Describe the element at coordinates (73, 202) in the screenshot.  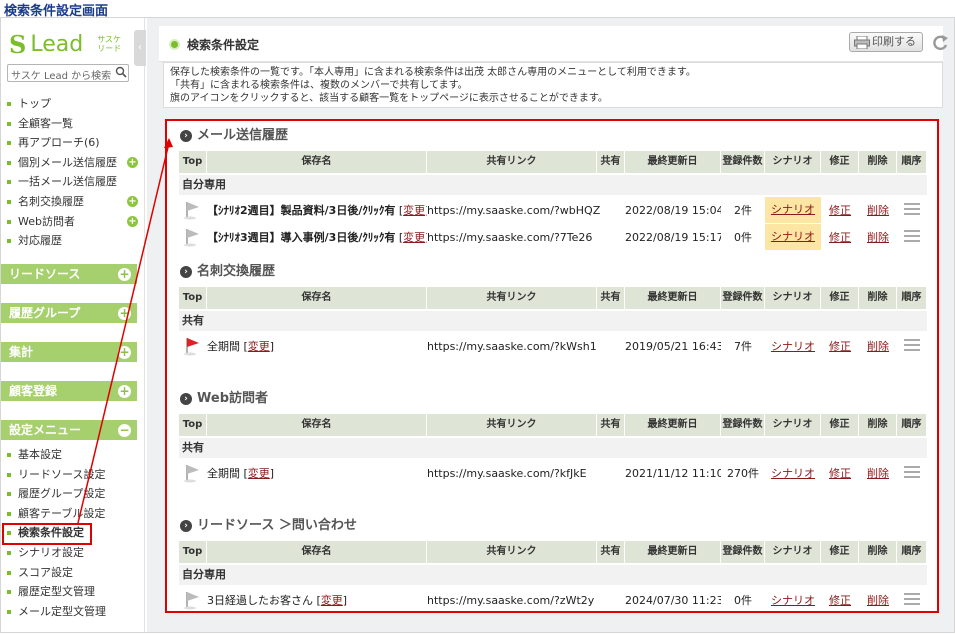
I see `sidebar-menu-item: 名刺交換履歴 +` at that location.